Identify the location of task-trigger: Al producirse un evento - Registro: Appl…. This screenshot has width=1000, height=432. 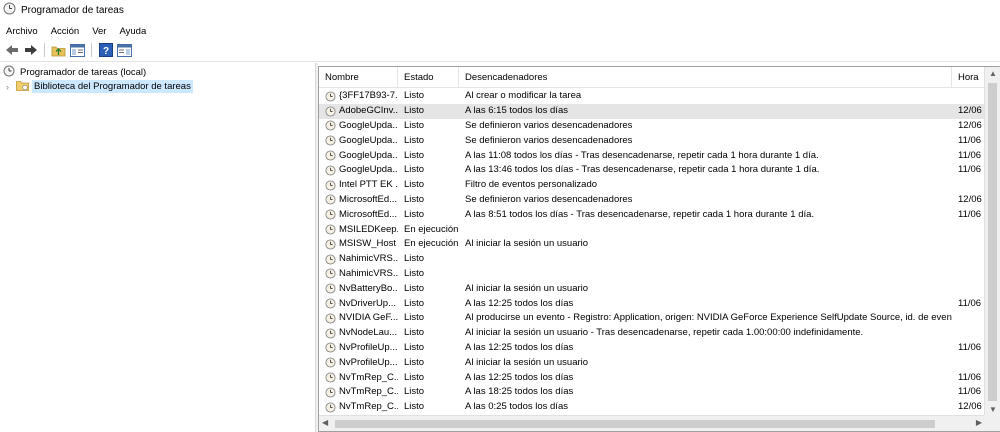
(708, 318).